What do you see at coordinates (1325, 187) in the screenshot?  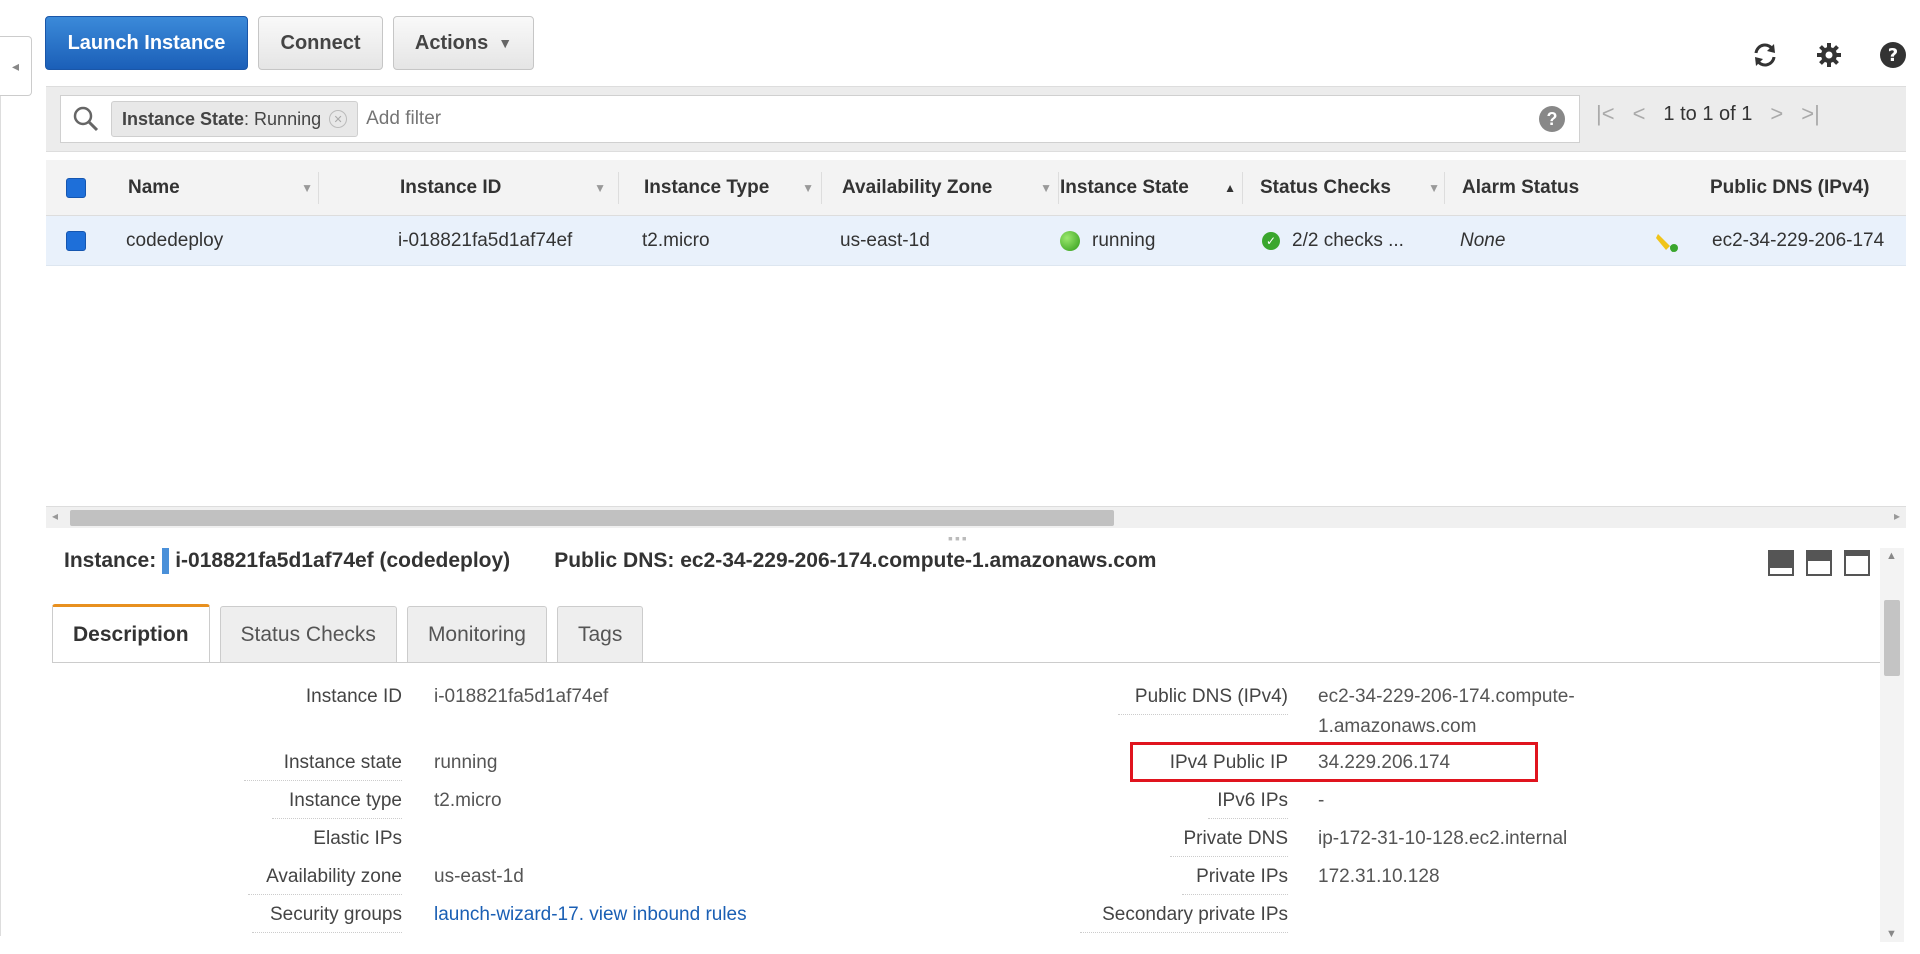 I see `column-label: Status Checks` at bounding box center [1325, 187].